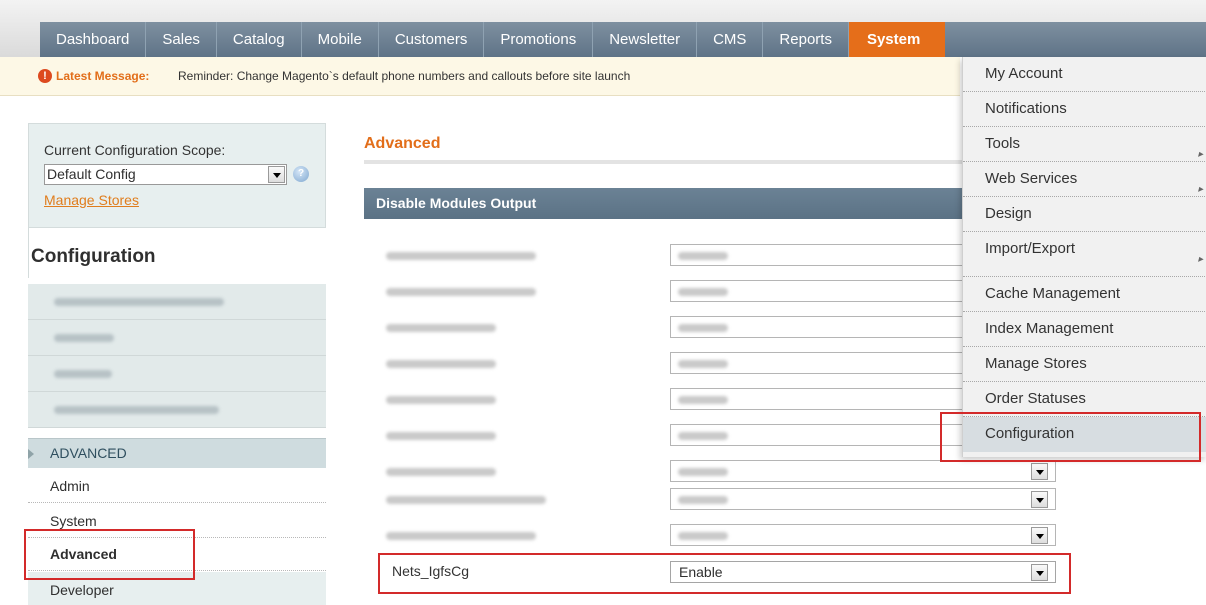  I want to click on menu-item-label: Notifications, so click(1026, 108).